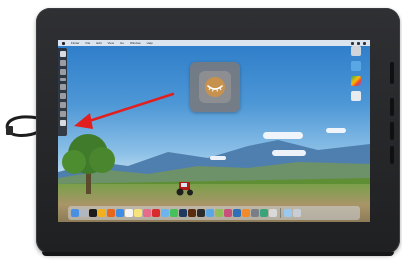 This screenshot has width=402, height=263. I want to click on brush-icon, so click(62, 72).